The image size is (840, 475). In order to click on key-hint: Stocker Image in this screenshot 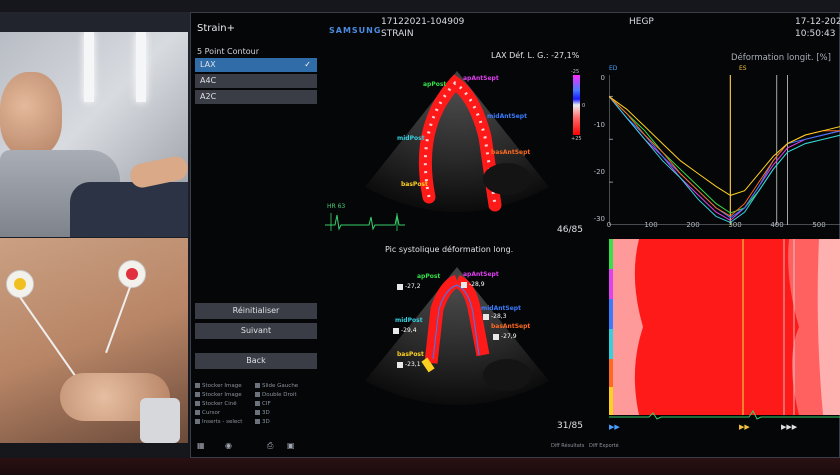, I will do `click(218, 386)`.